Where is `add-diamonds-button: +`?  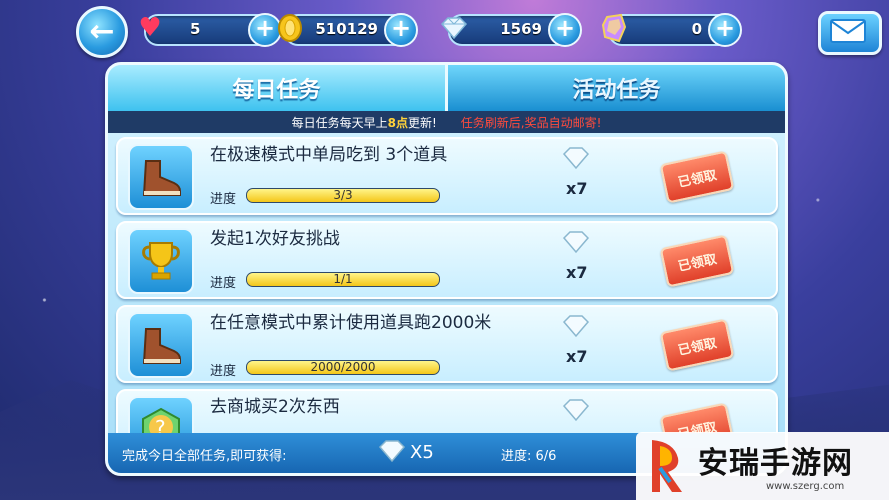 add-diamonds-button: + is located at coordinates (565, 30).